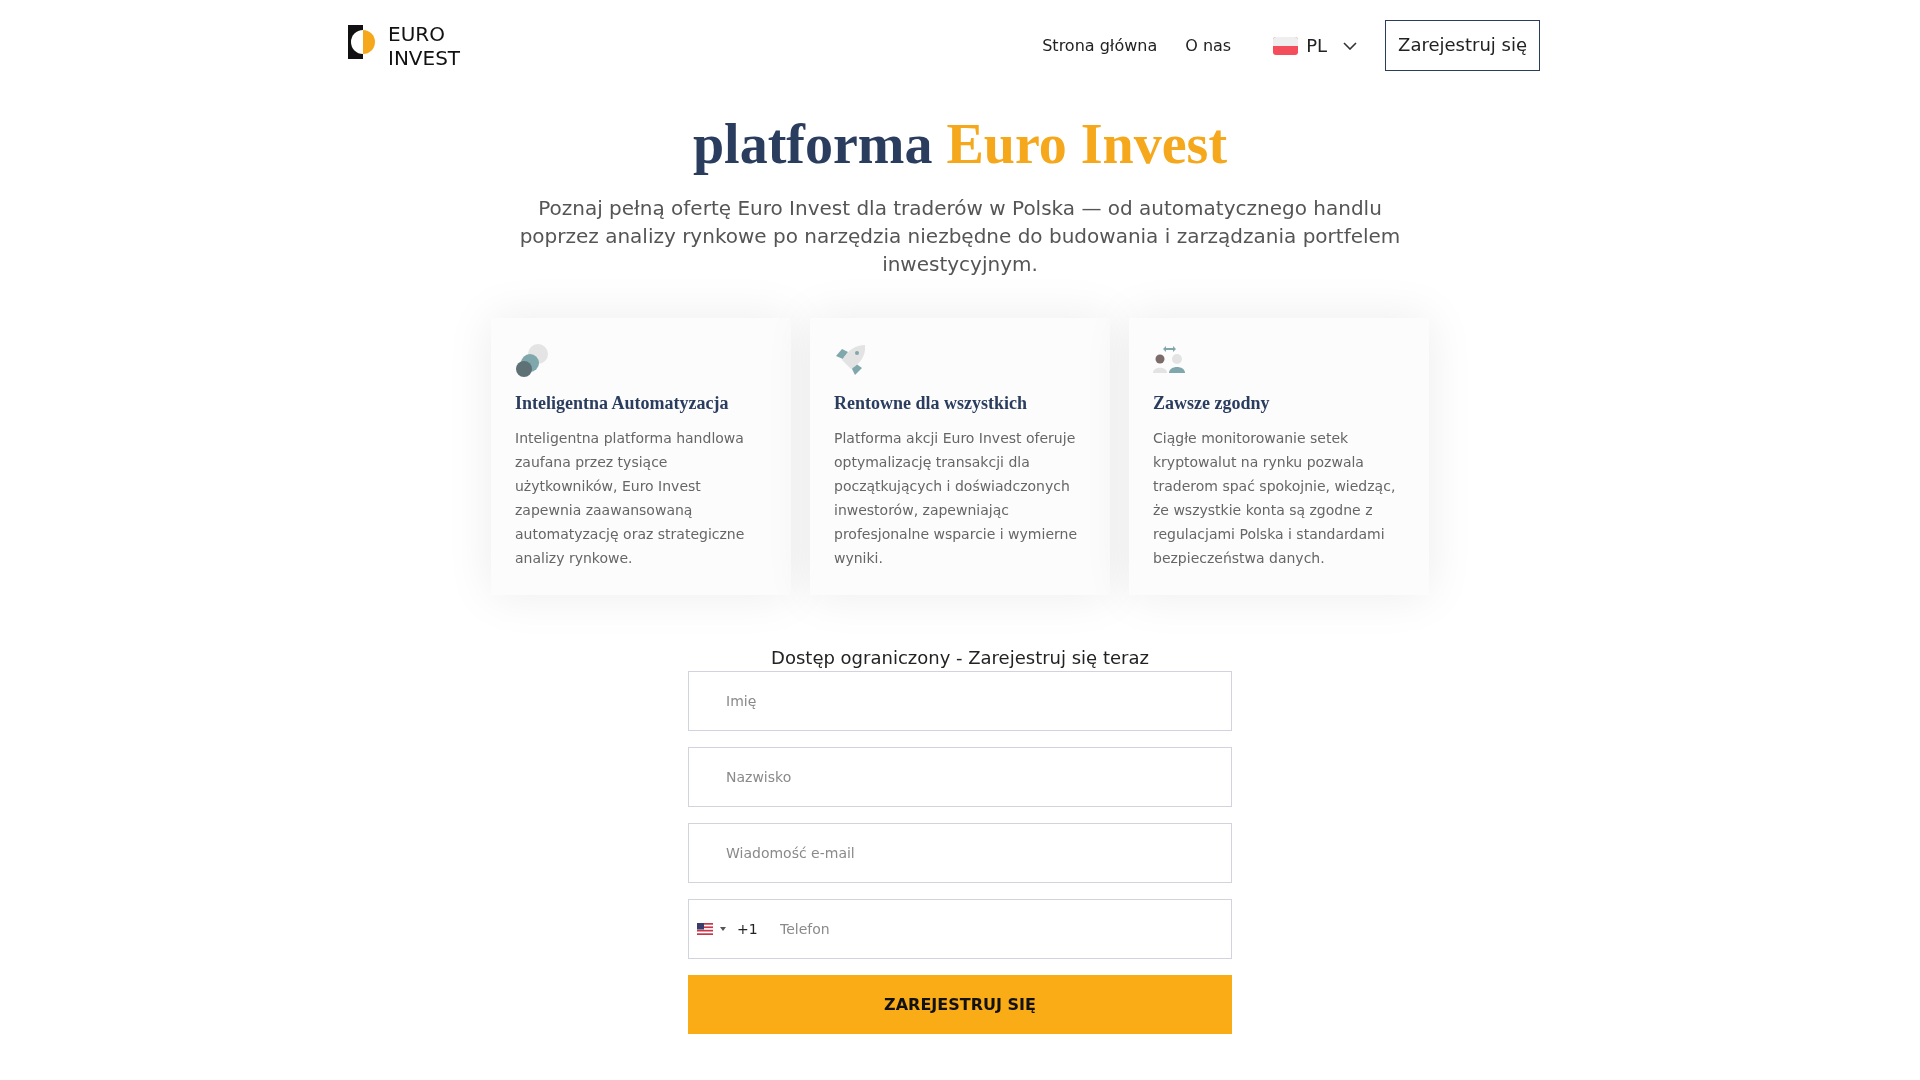 The width and height of the screenshot is (1920, 1080). What do you see at coordinates (960, 777) in the screenshot?
I see `input-field: Nazwisko` at bounding box center [960, 777].